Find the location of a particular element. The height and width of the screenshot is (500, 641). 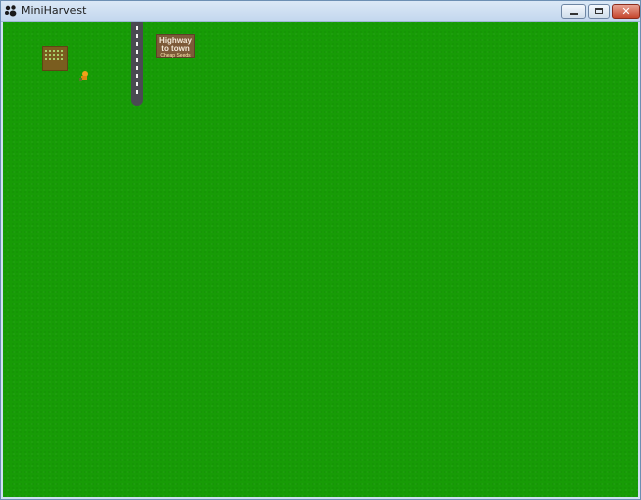

title-bar: MiniHarvest ✕ is located at coordinates (320, 11).